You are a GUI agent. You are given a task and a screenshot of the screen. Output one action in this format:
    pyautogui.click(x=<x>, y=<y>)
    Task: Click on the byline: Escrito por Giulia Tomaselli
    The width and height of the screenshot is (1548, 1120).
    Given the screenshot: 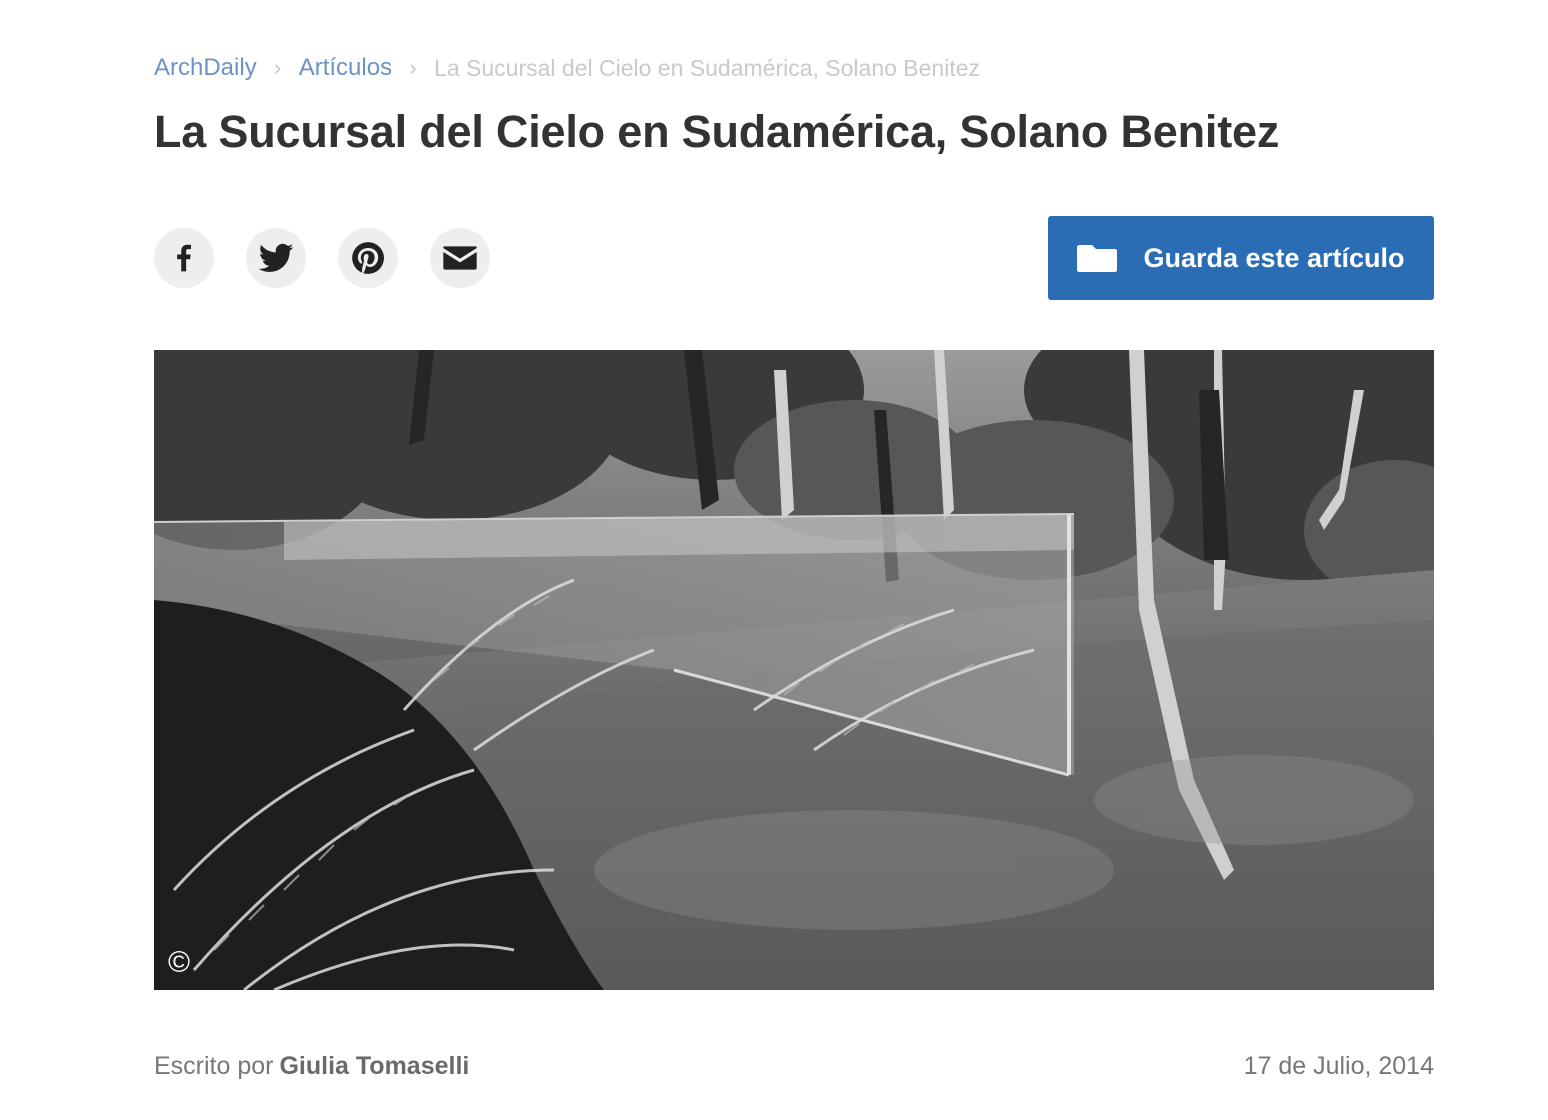 What is the action you would take?
    pyautogui.click(x=311, y=1066)
    